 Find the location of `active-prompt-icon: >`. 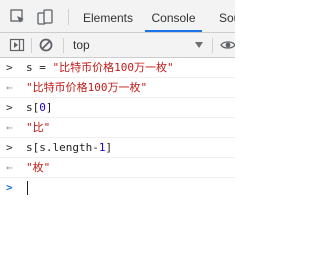

active-prompt-icon: > is located at coordinates (9, 187).